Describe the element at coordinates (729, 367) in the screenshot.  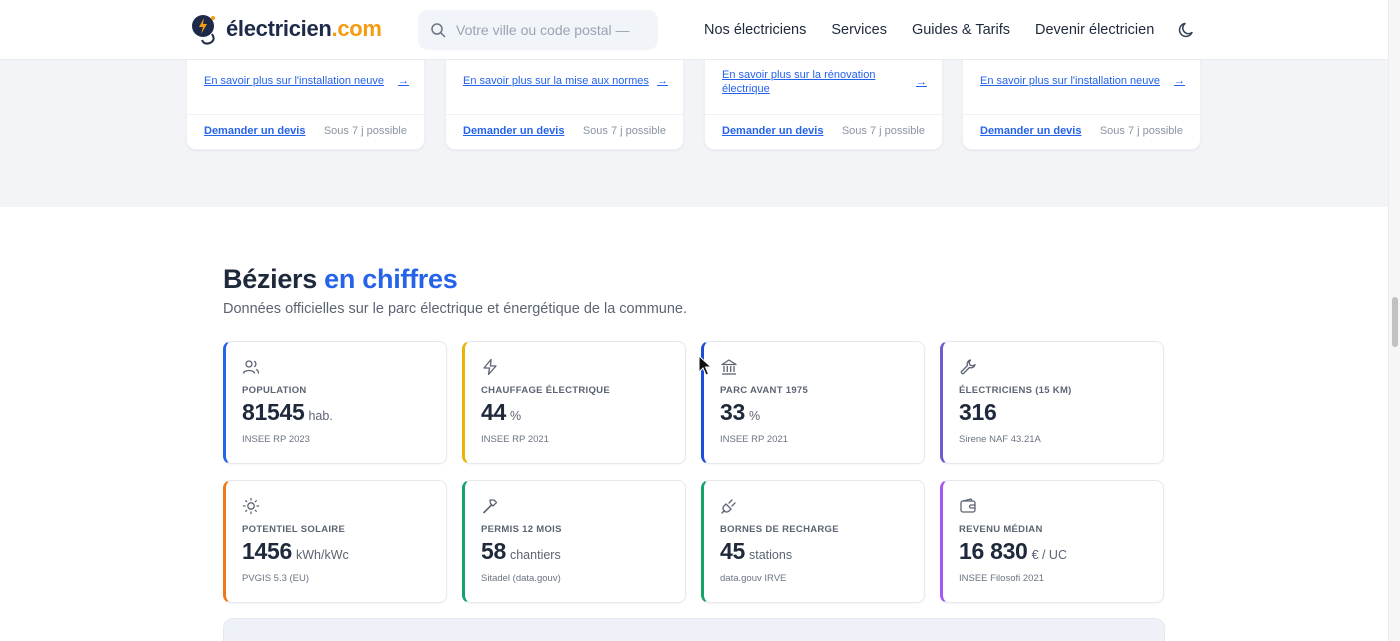
I see `bank-icon` at that location.